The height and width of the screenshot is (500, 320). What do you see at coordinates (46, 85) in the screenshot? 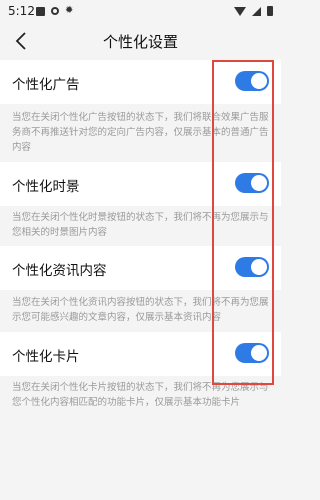
I see `setting-label: 个性化广告` at bounding box center [46, 85].